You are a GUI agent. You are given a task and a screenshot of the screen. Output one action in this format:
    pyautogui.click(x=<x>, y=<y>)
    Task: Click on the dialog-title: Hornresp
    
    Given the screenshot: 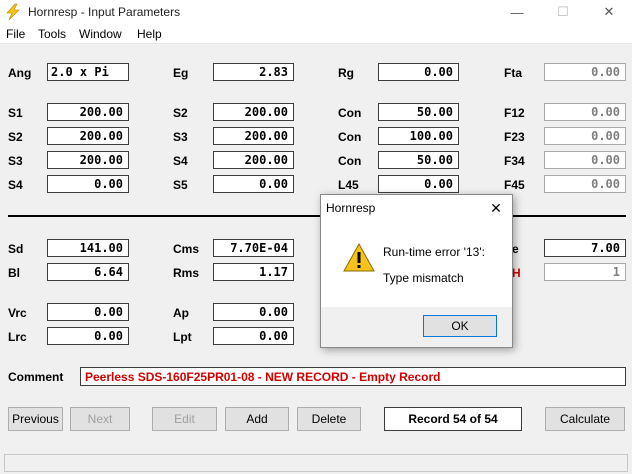 What is the action you would take?
    pyautogui.click(x=351, y=208)
    